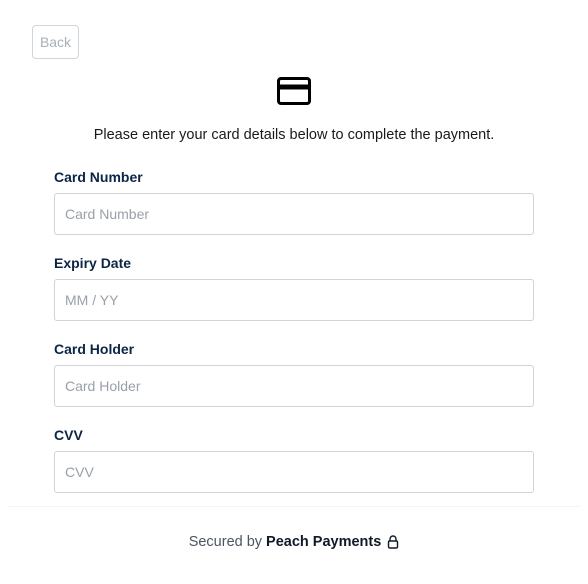  What do you see at coordinates (294, 506) in the screenshot?
I see `footer-divider` at bounding box center [294, 506].